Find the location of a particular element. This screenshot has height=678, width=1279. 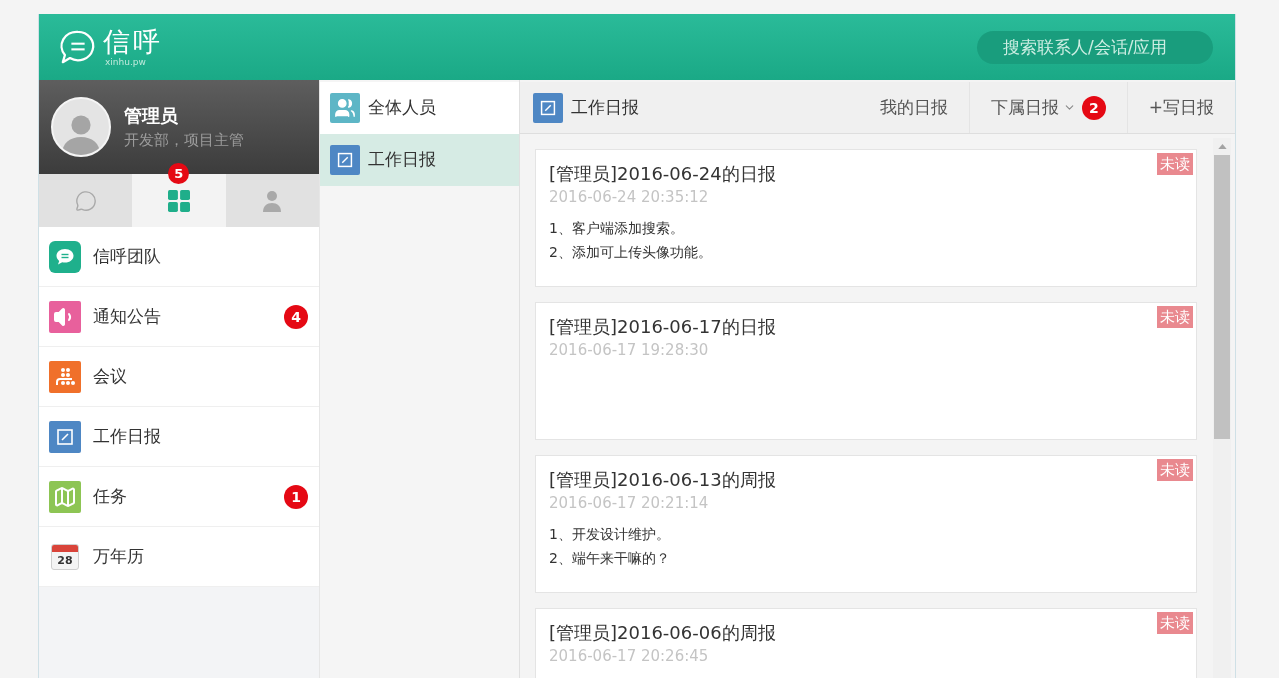

module-item: 全体人员 is located at coordinates (419, 108).